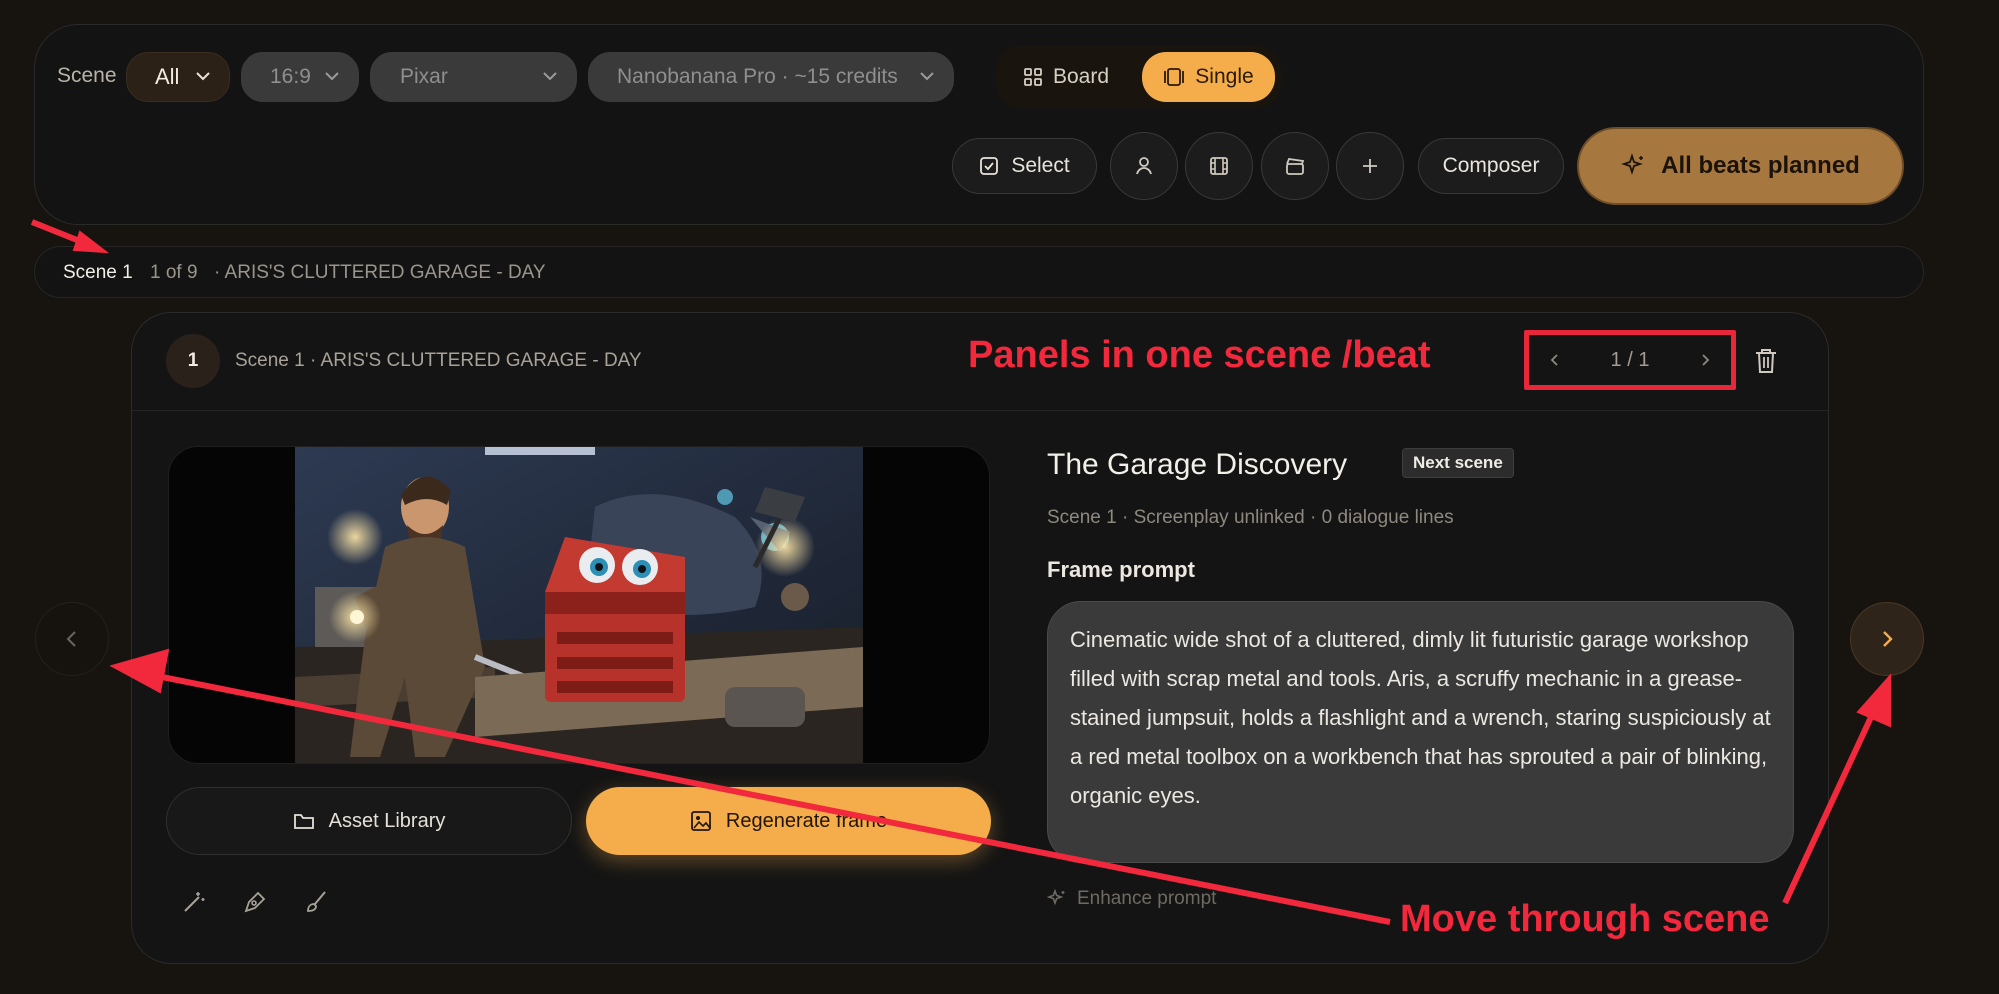  I want to click on scene-number-badge: 1, so click(193, 361).